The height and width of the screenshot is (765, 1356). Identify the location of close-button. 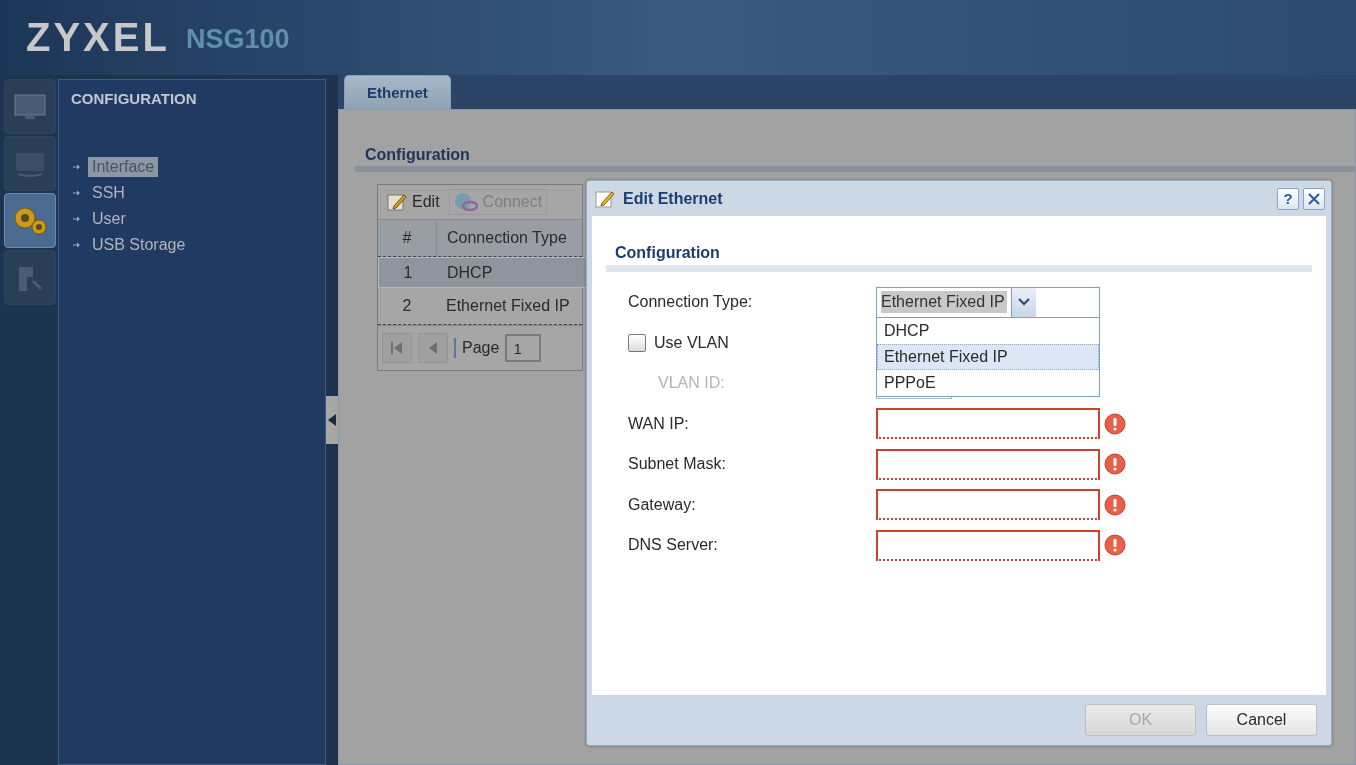
(1314, 198).